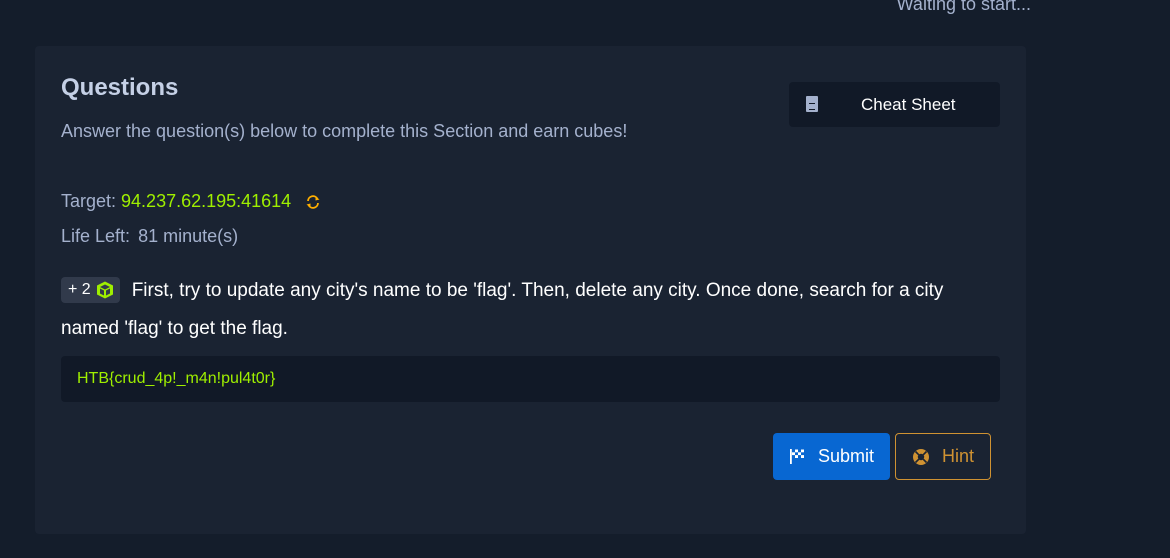  I want to click on submit-button: Submit, so click(831, 456).